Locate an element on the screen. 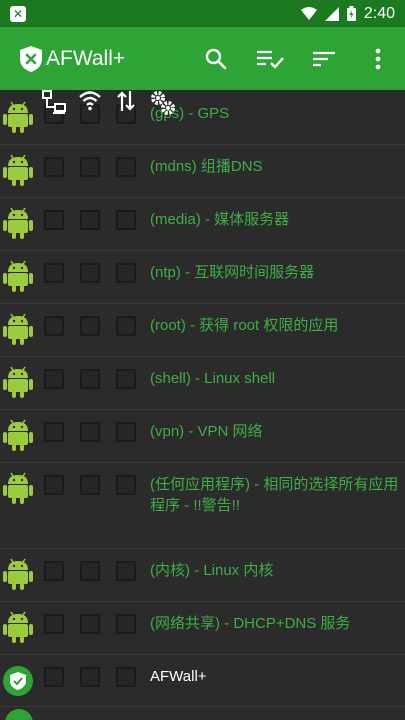 The image size is (405, 720). more-icon is located at coordinates (378, 58).